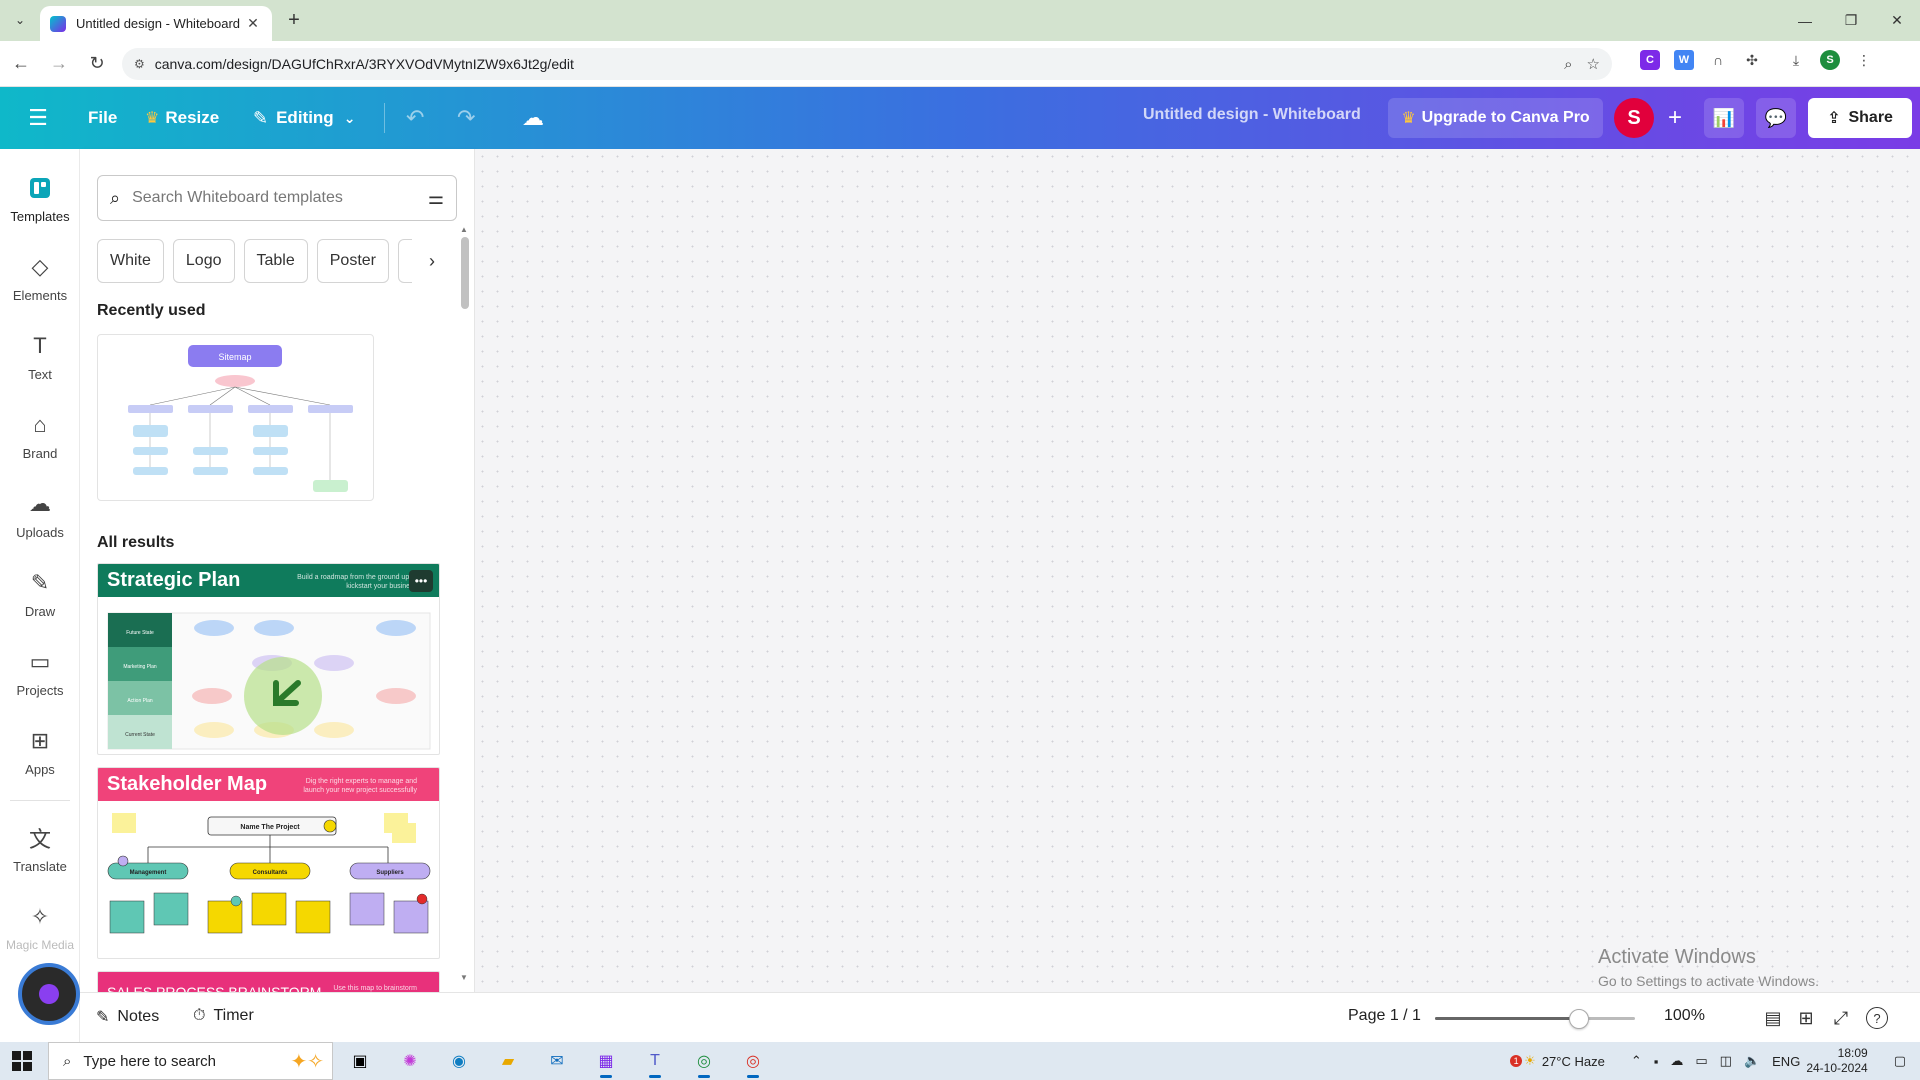 This screenshot has width=1920, height=1080. I want to click on grid-view-icon: ⊞, so click(1806, 1018).